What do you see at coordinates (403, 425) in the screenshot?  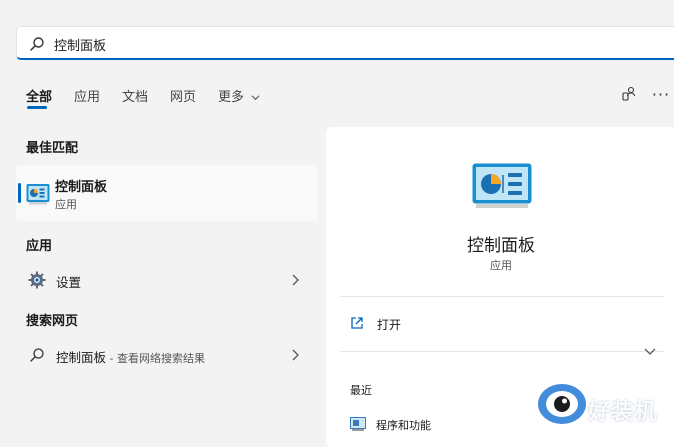 I see `recent-item-label: 程序和功能` at bounding box center [403, 425].